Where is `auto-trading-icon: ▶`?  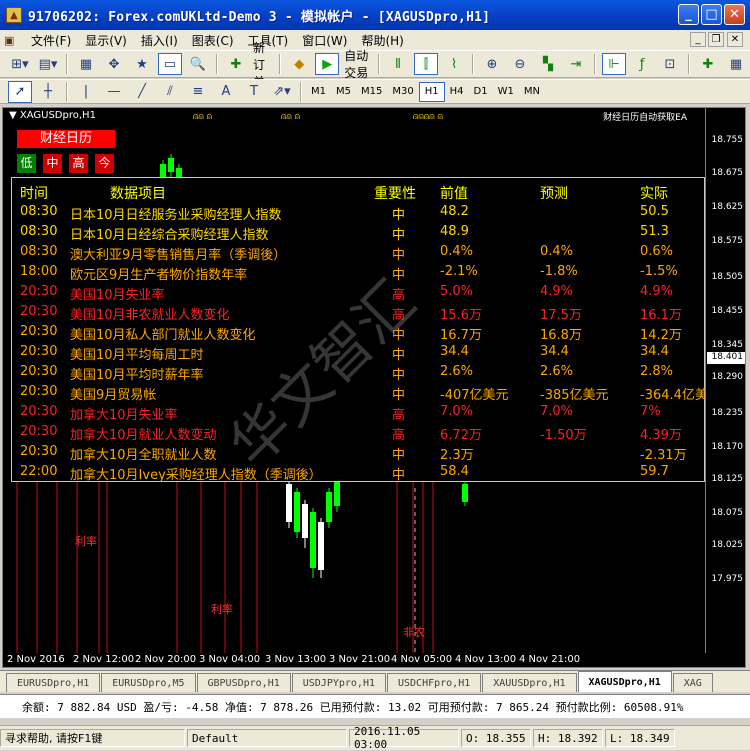 auto-trading-icon: ▶ is located at coordinates (327, 64).